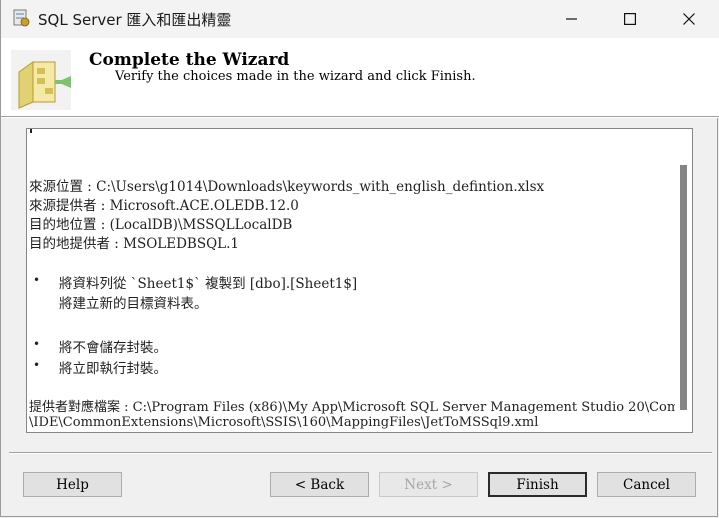 The image size is (719, 518). I want to click on report-scrollbar, so click(683, 280).